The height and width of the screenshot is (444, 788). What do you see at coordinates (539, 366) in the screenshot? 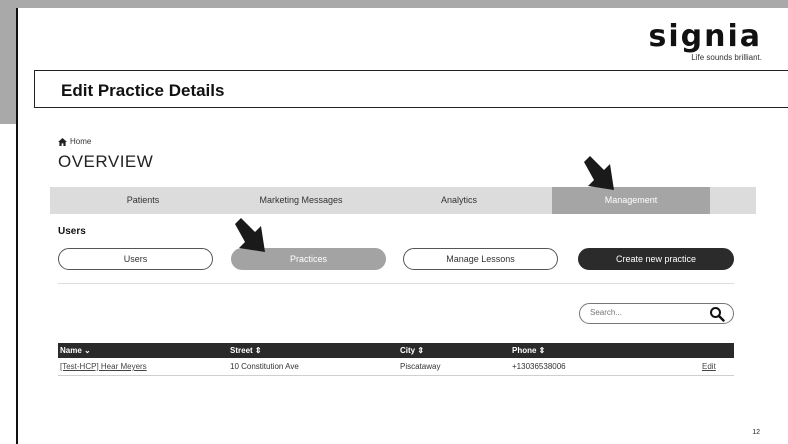
I see `cell-phone: +13036538006` at bounding box center [539, 366].